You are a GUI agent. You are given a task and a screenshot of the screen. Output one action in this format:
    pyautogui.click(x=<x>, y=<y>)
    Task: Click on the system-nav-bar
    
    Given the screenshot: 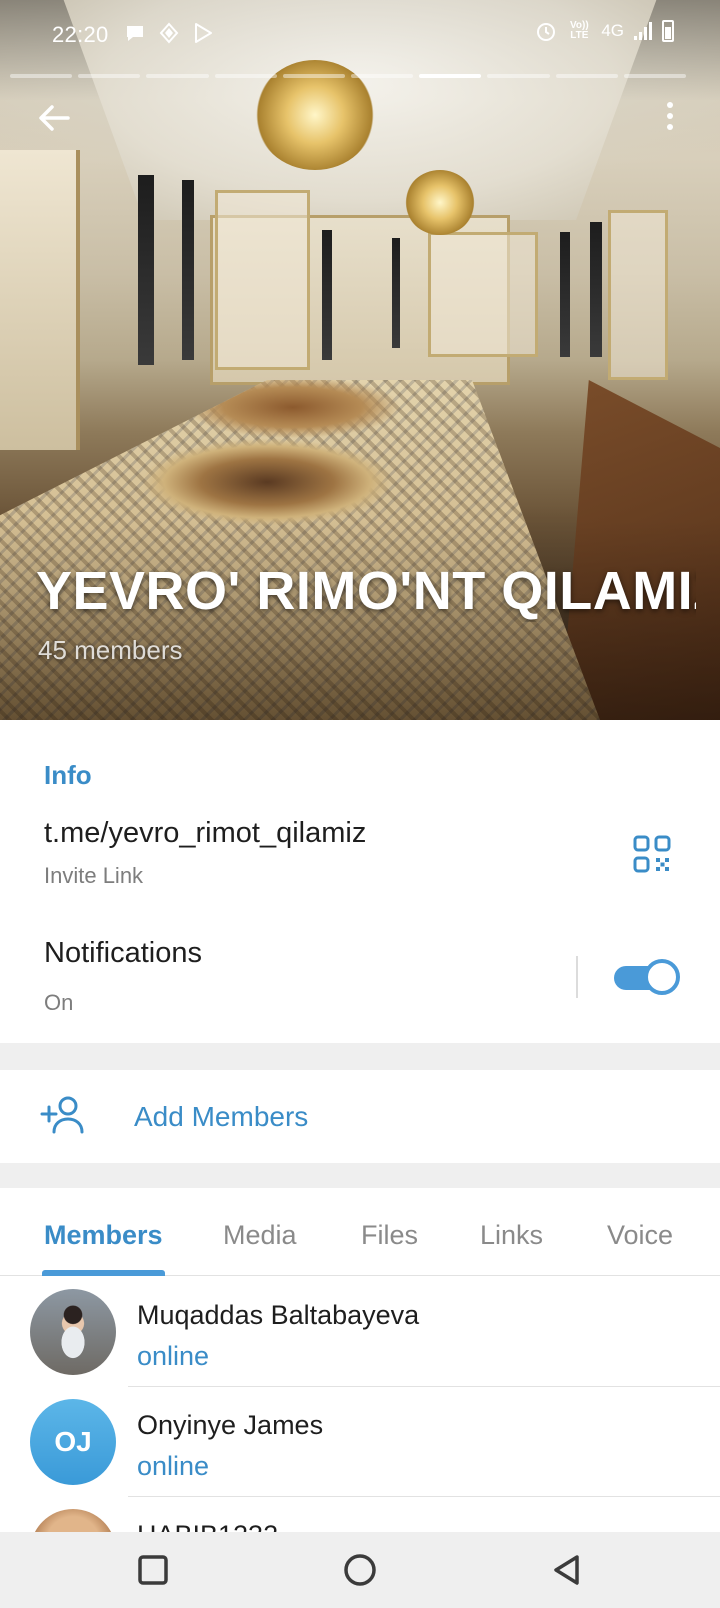 What is the action you would take?
    pyautogui.click(x=360, y=1570)
    